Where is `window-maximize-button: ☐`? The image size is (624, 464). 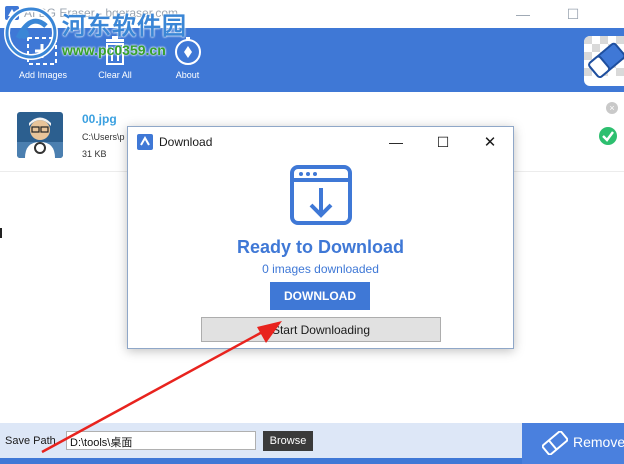 window-maximize-button: ☐ is located at coordinates (573, 14).